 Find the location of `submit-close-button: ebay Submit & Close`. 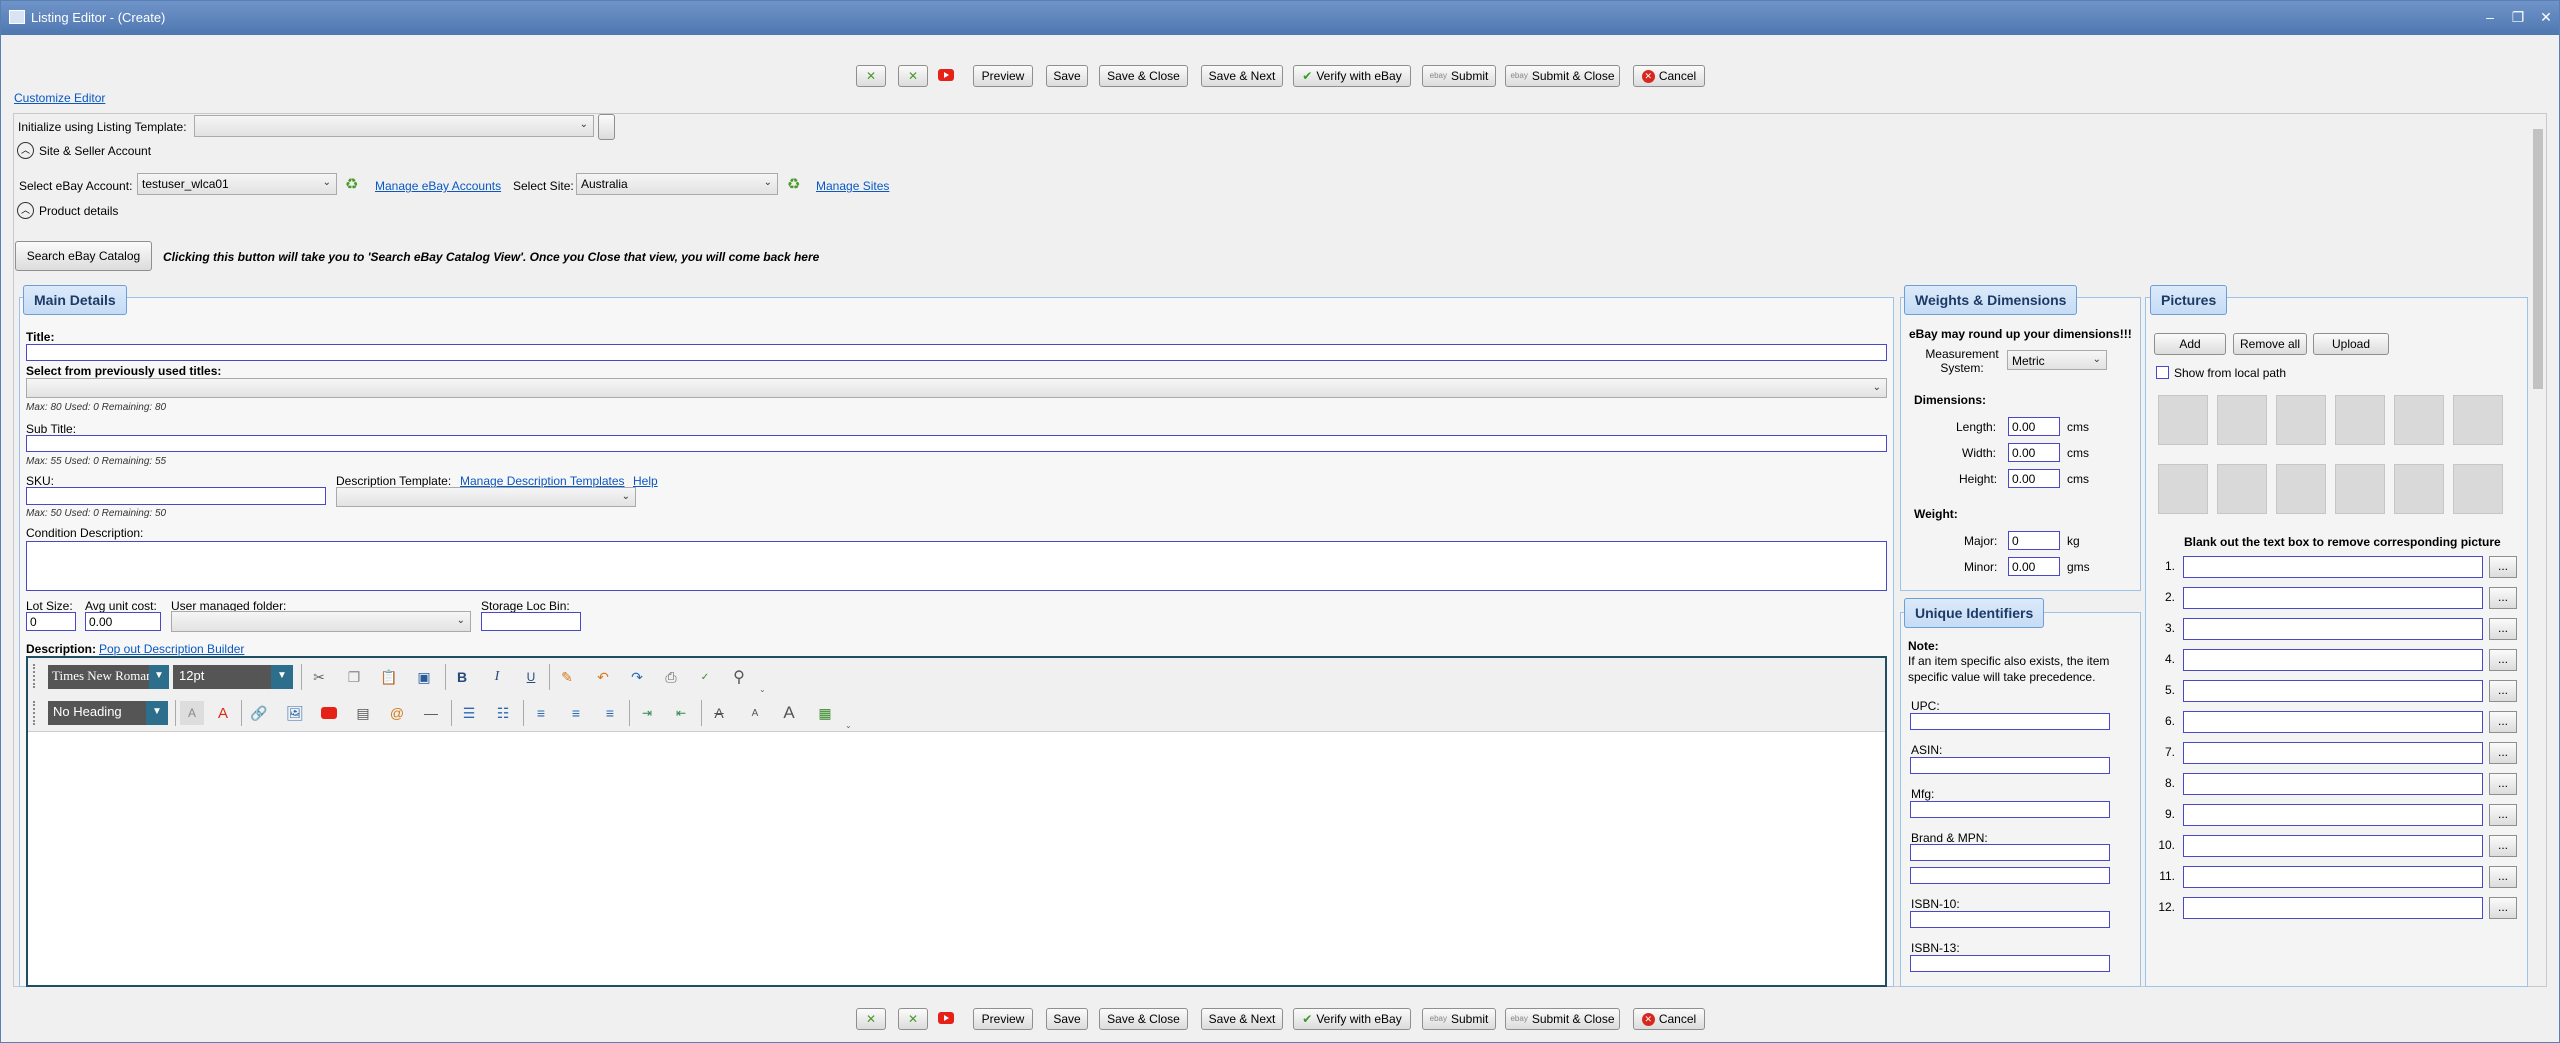

submit-close-button: ebay Submit & Close is located at coordinates (1562, 76).